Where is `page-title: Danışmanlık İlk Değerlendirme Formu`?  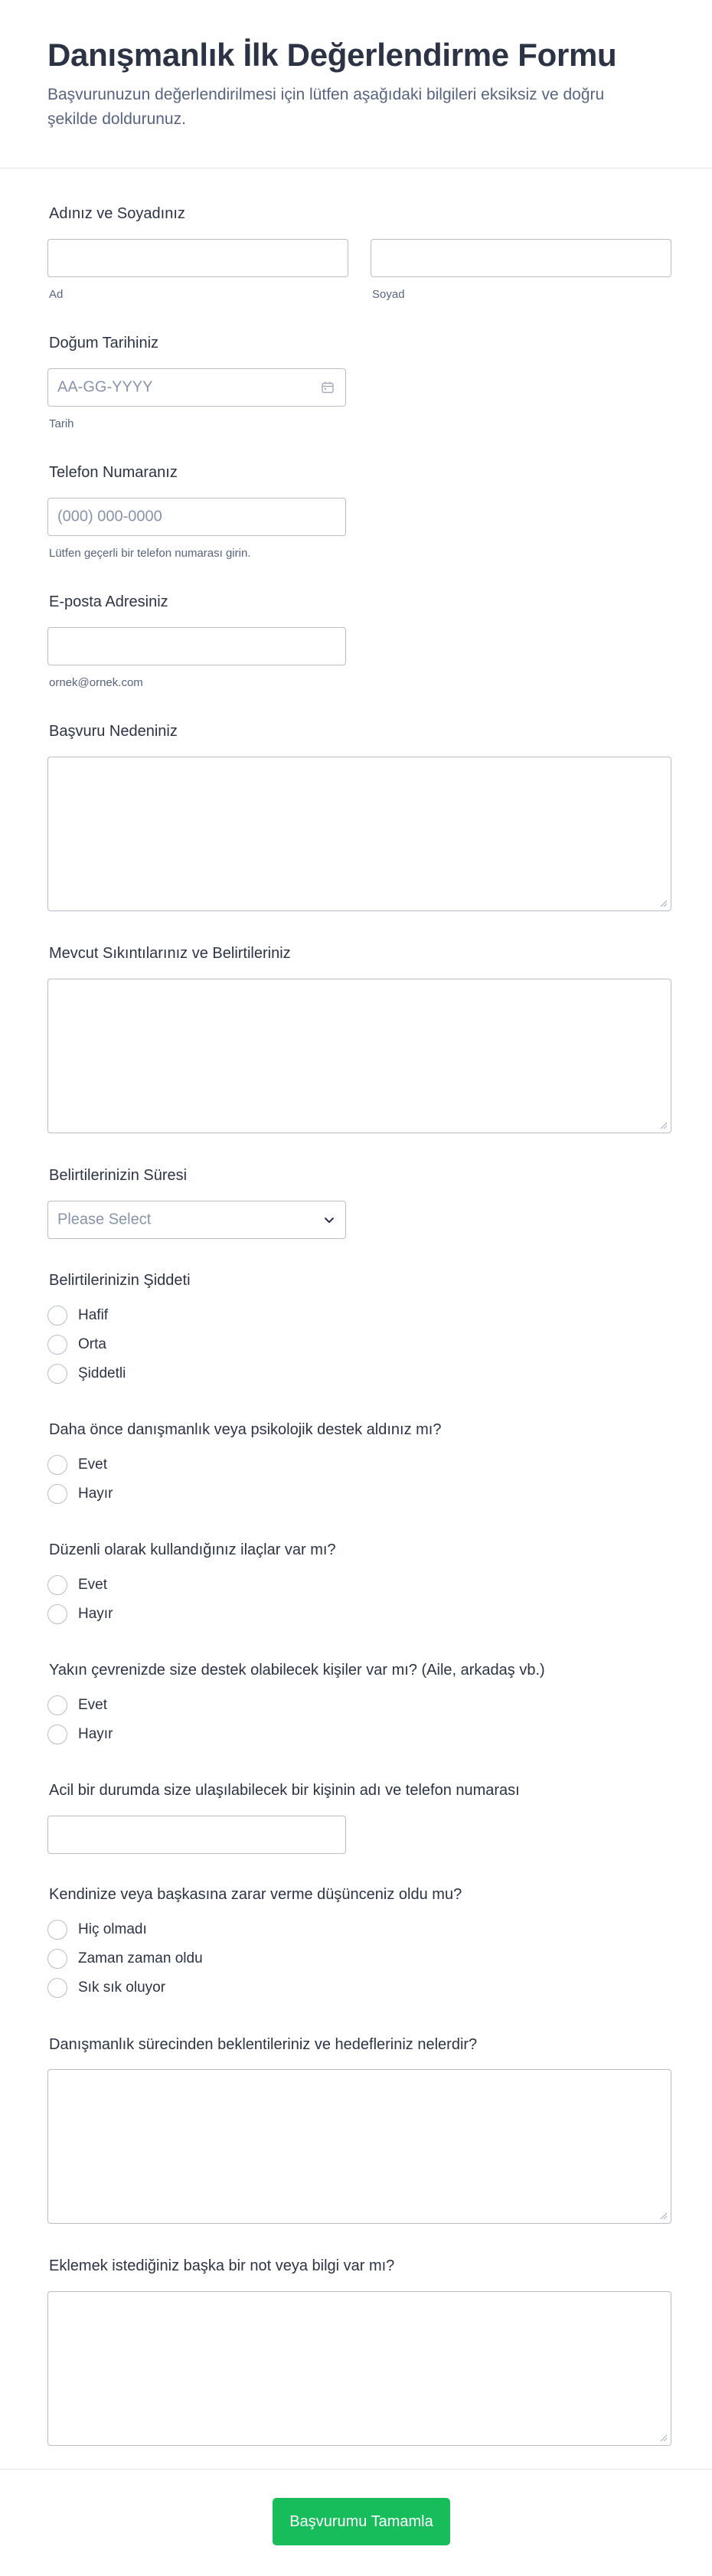 page-title: Danışmanlık İlk Değerlendirme Formu is located at coordinates (332, 55).